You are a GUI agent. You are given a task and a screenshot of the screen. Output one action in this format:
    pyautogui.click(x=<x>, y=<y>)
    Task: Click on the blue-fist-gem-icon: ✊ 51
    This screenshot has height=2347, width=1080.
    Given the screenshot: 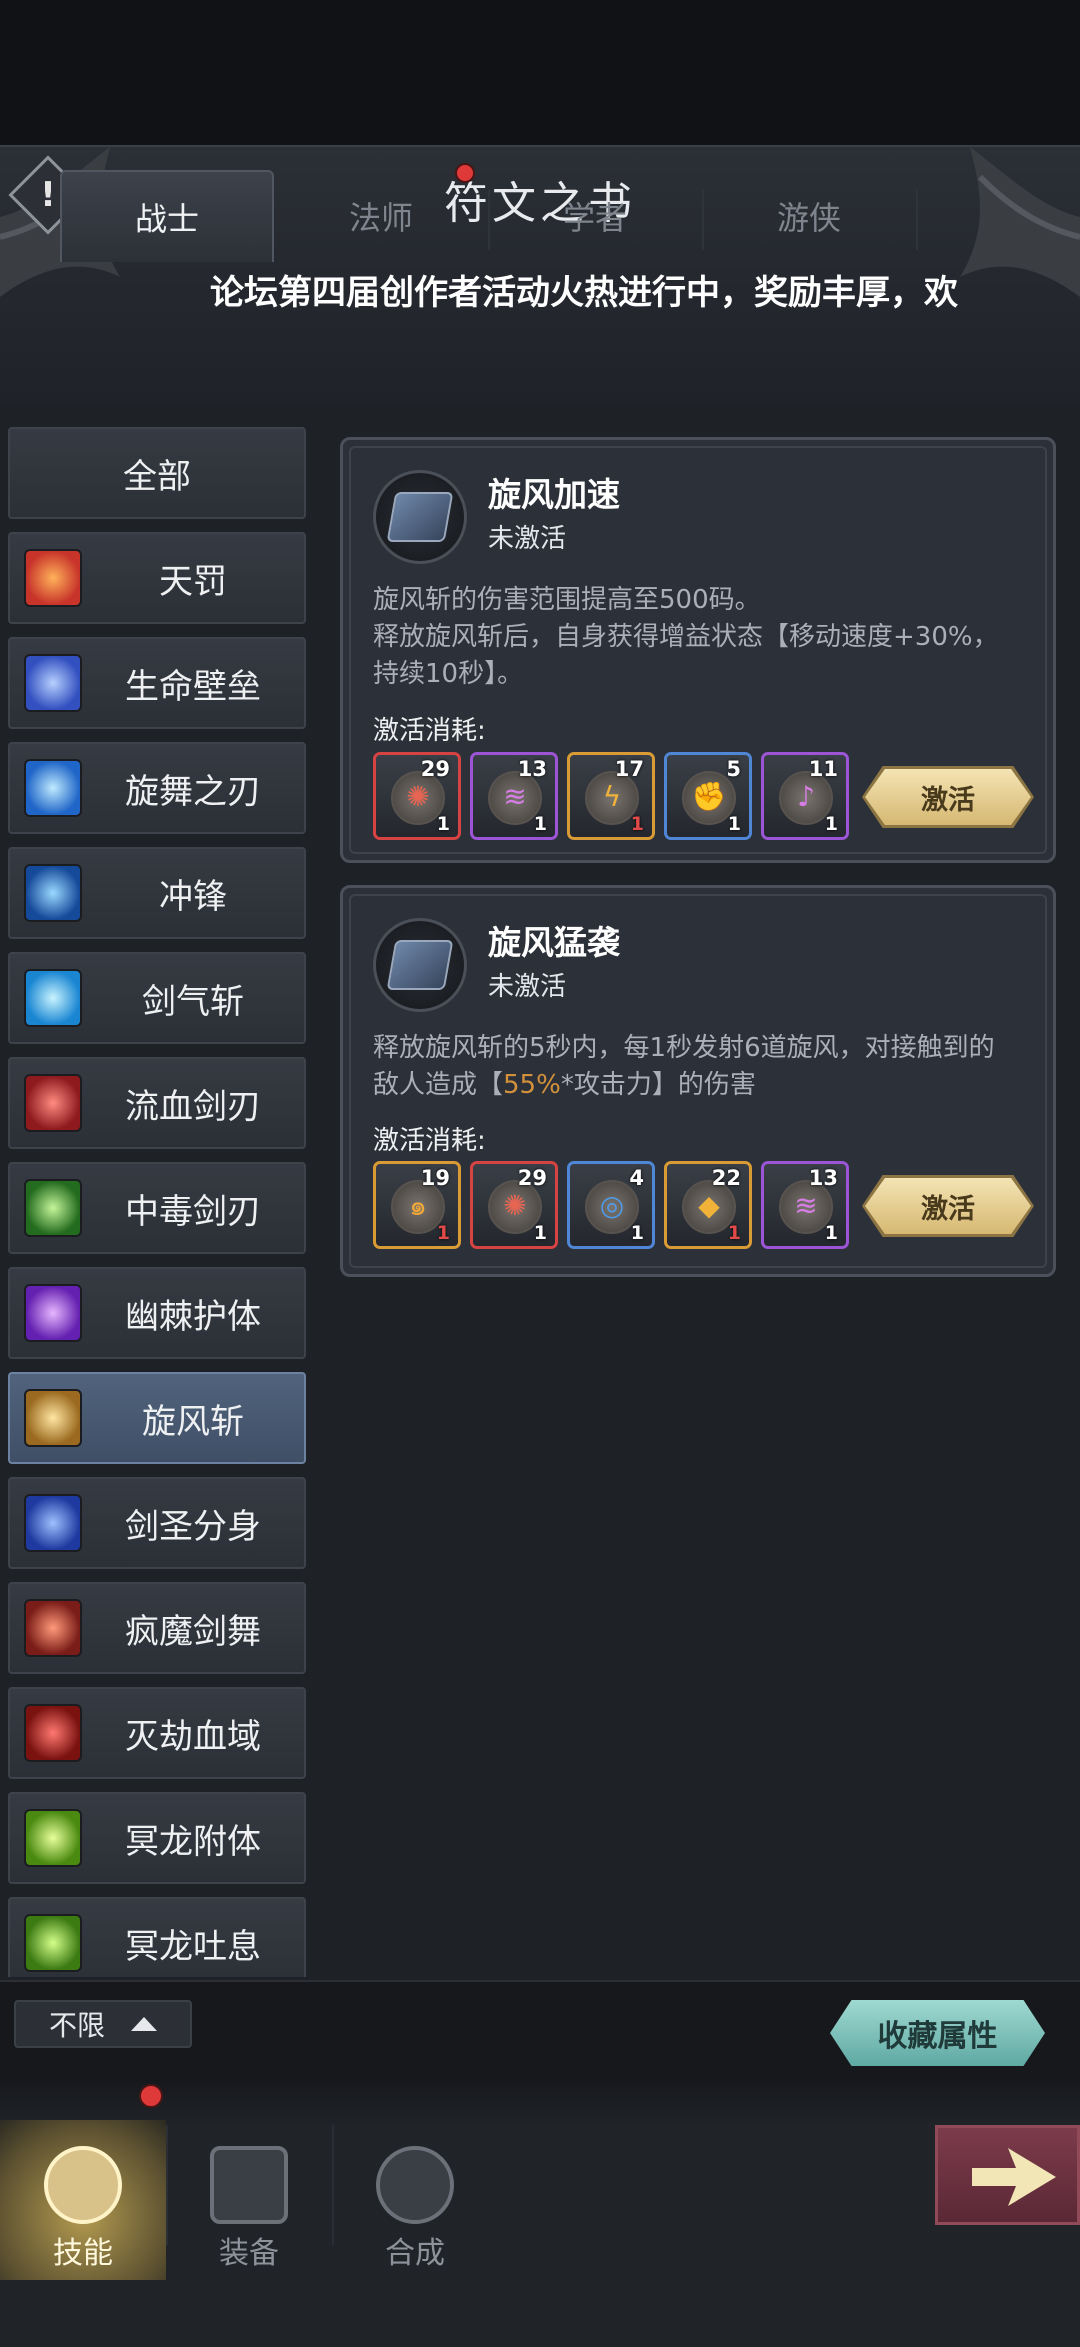 What is the action you would take?
    pyautogui.click(x=708, y=796)
    